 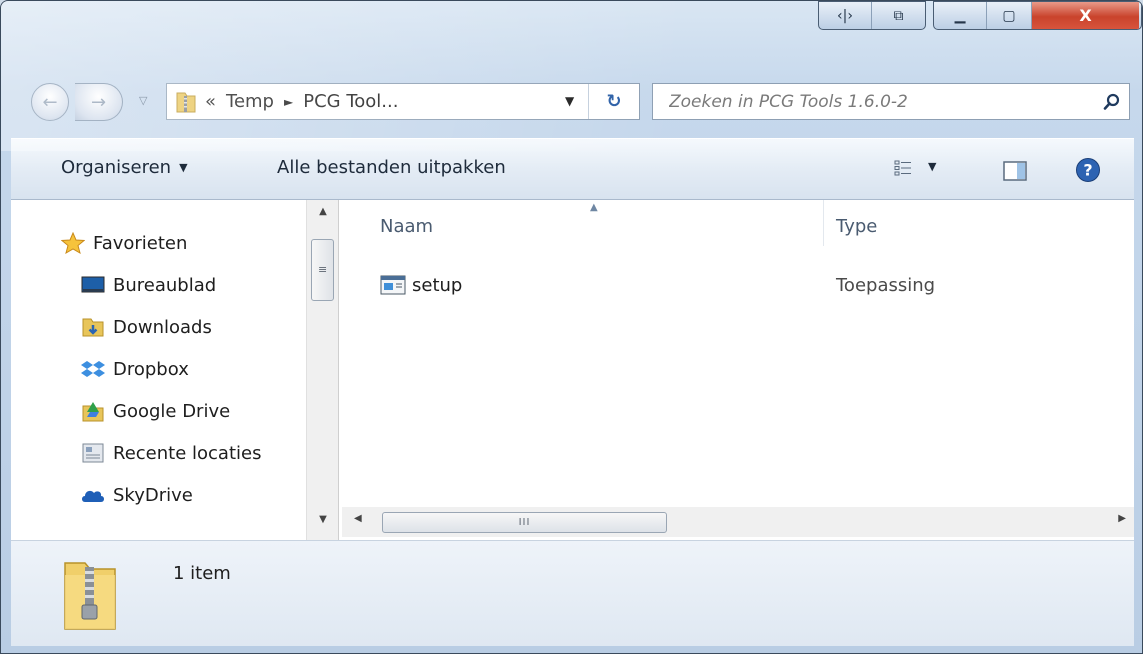 I want to click on file-name-cell: setup, so click(x=421, y=285).